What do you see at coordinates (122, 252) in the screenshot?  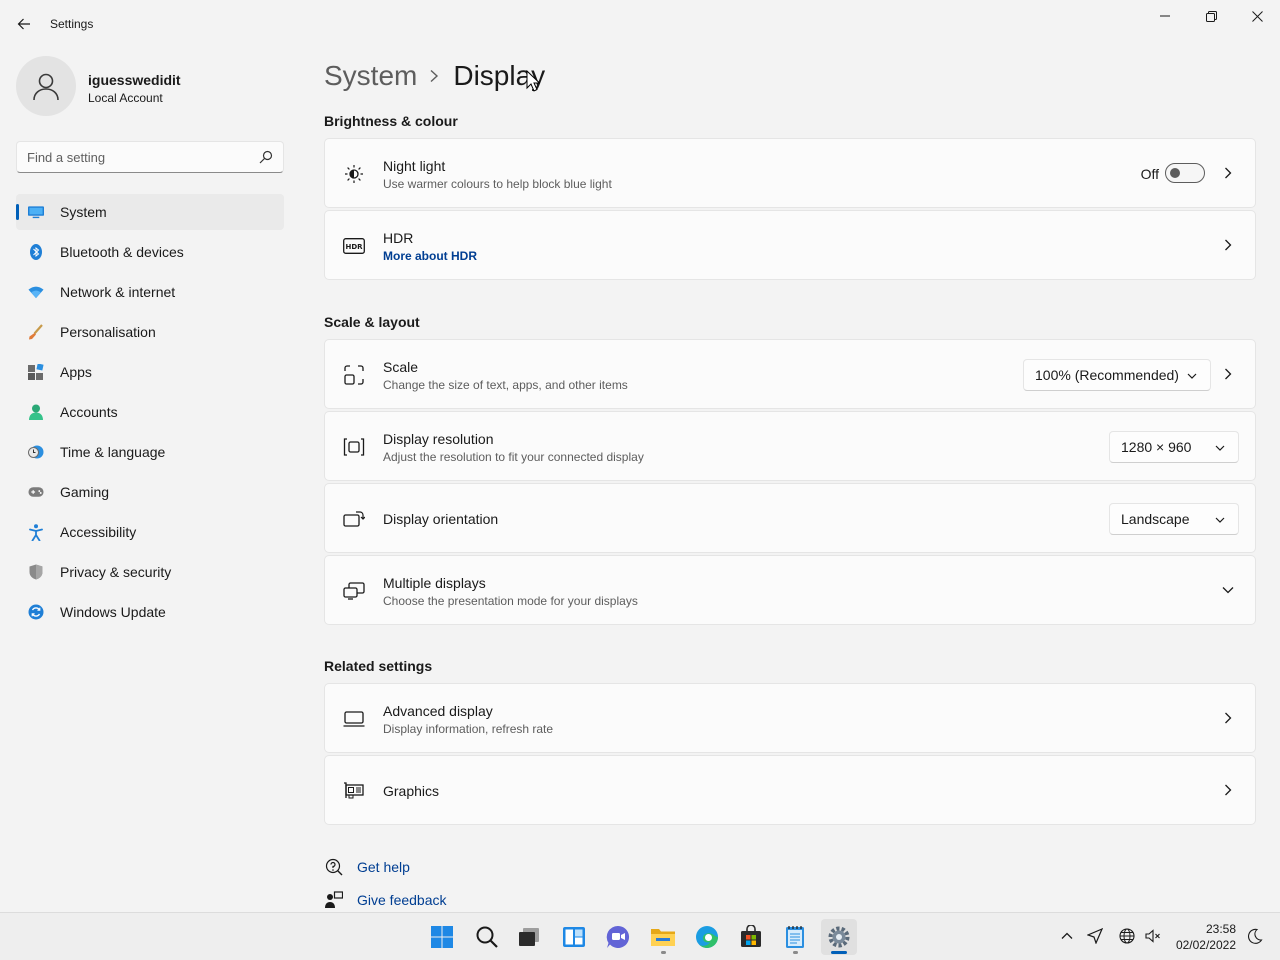 I see `sidebar-item-label: Bluetooth & devices` at bounding box center [122, 252].